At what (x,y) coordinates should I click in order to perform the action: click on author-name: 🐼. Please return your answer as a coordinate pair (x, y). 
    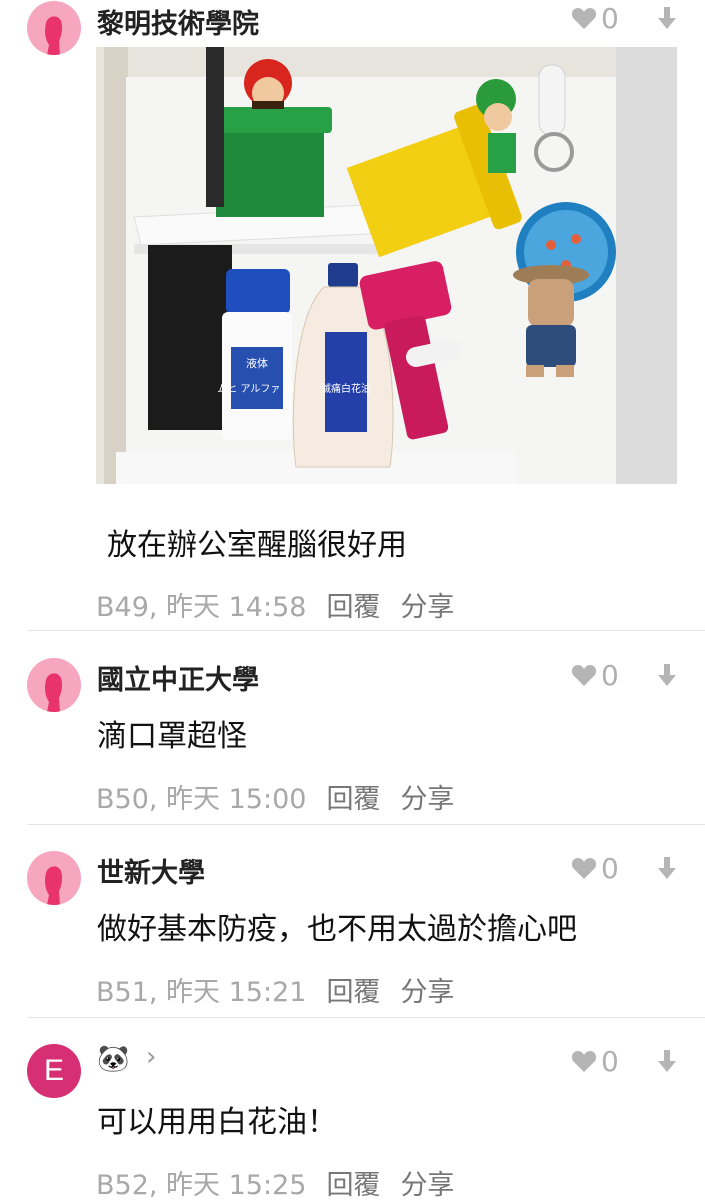
    Looking at the image, I should click on (113, 1059).